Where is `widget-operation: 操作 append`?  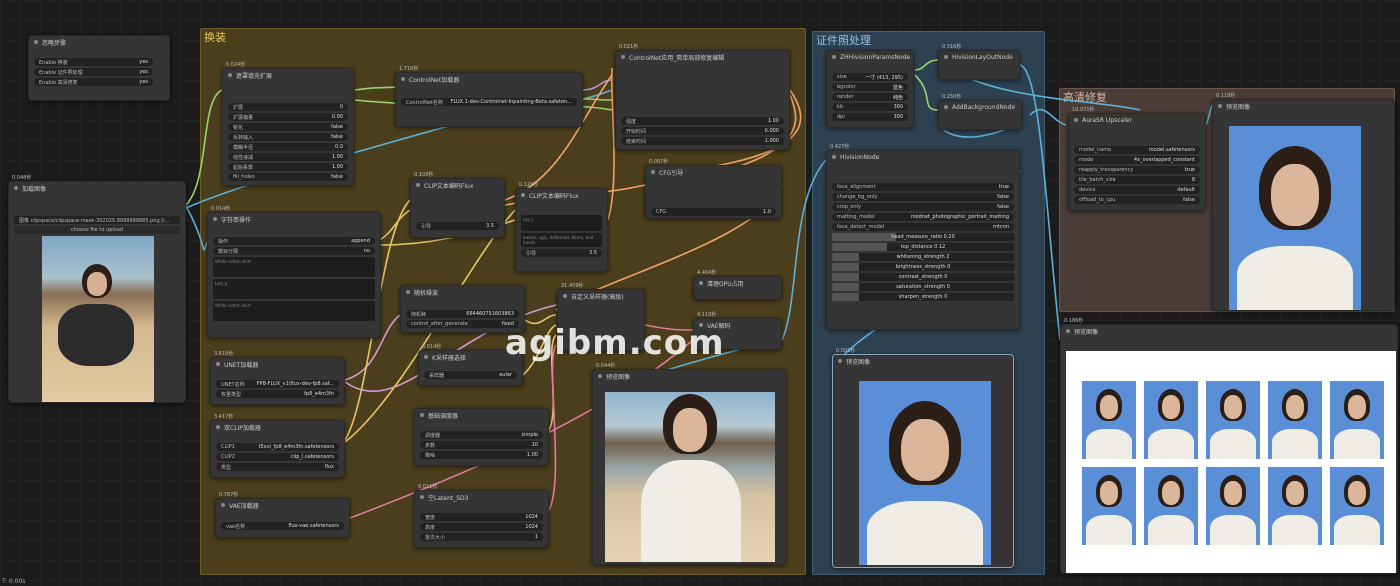 widget-operation: 操作 append is located at coordinates (294, 241).